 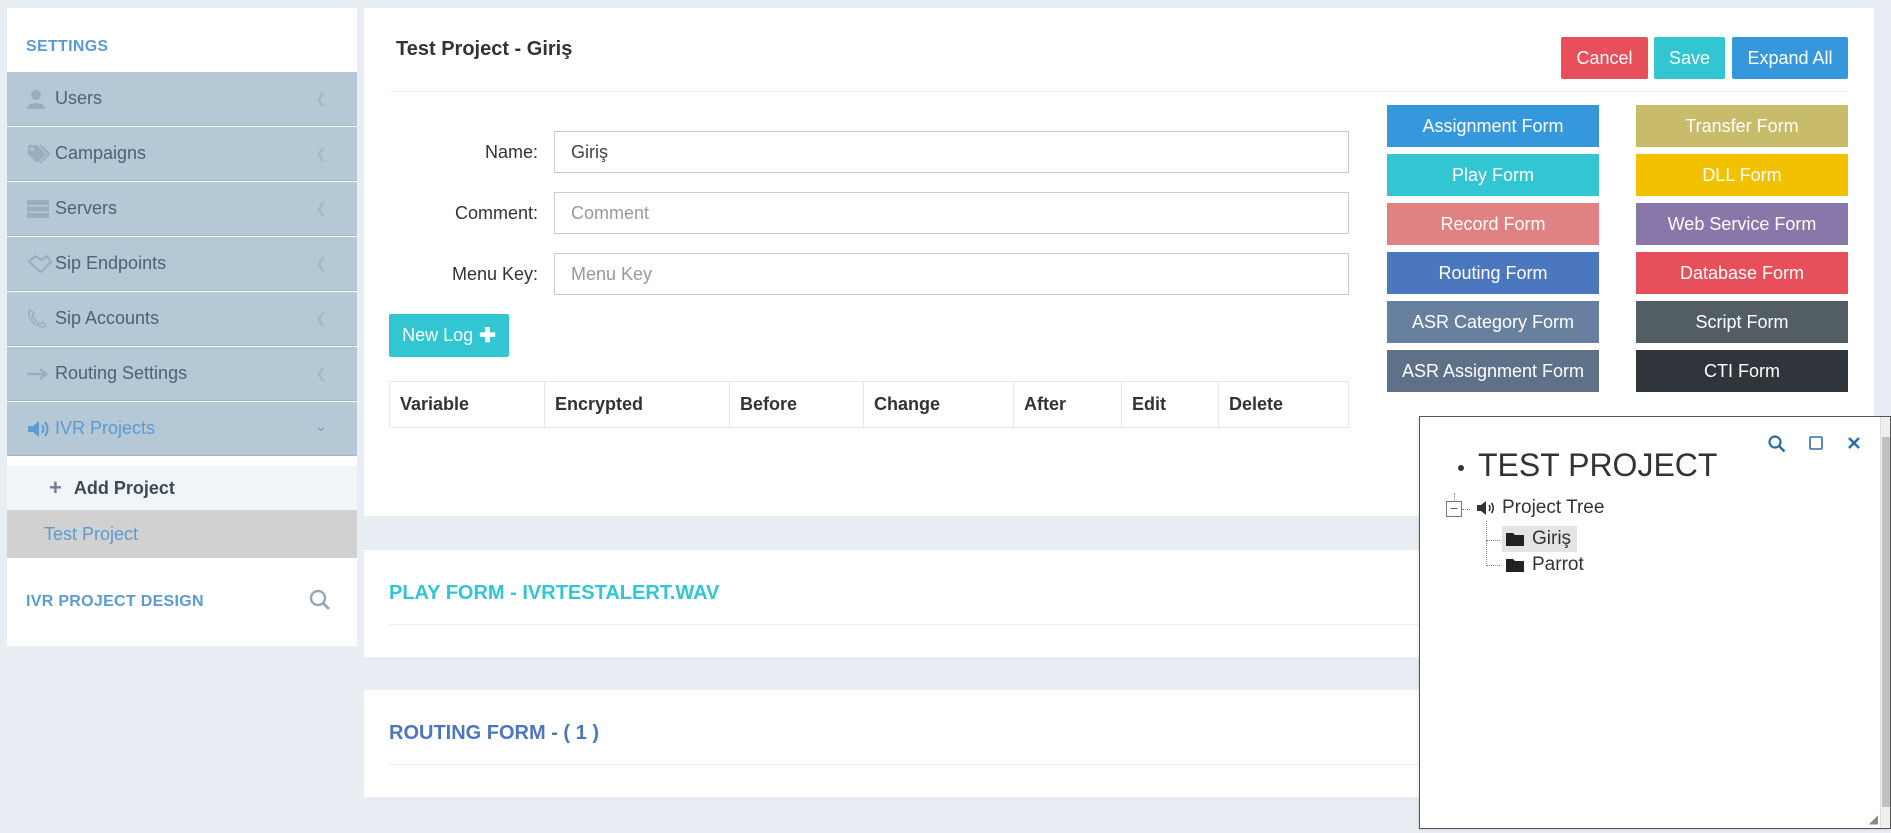 I want to click on tree-node-project-tree: Project Tree, so click(x=1540, y=508).